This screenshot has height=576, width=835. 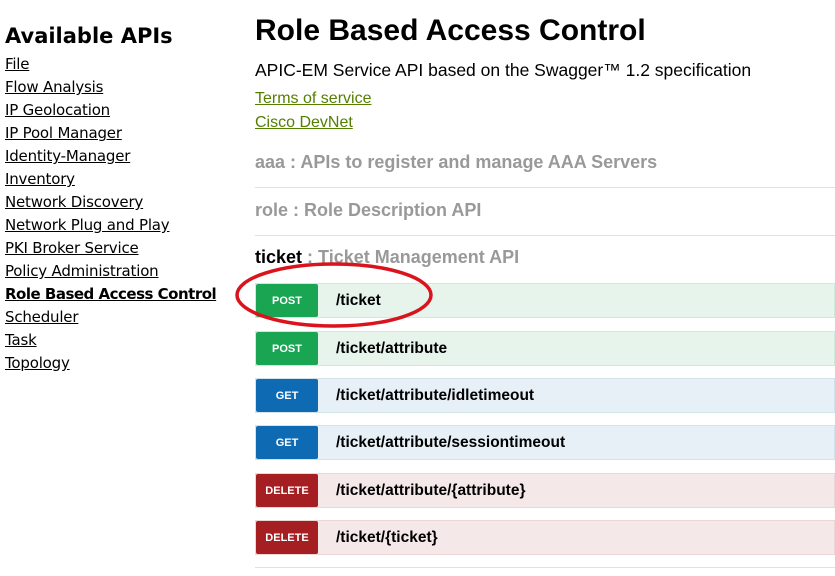 I want to click on sidebar-link-identity-manager: Identity-Manager, so click(x=67, y=156).